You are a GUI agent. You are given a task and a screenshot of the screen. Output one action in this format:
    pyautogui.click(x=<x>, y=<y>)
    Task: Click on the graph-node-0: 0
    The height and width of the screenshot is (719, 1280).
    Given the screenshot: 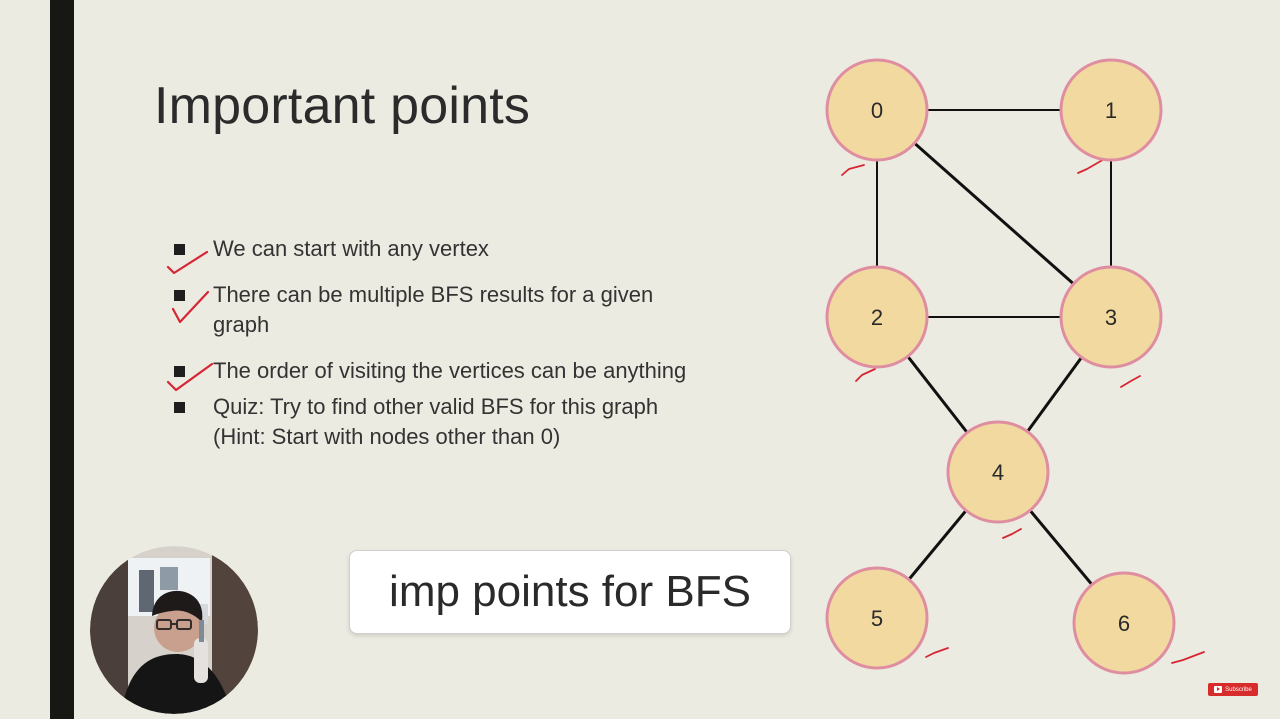 What is the action you would take?
    pyautogui.click(x=877, y=110)
    